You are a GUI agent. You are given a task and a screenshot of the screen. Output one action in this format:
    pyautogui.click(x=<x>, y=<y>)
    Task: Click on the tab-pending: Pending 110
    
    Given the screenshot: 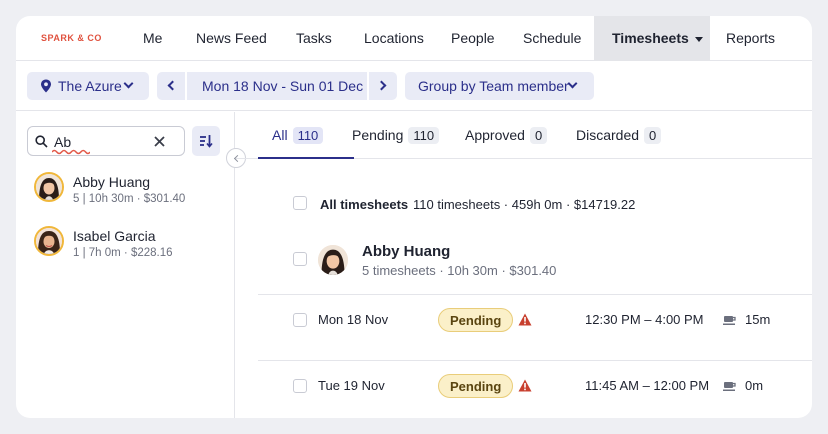 What is the action you would take?
    pyautogui.click(x=396, y=135)
    